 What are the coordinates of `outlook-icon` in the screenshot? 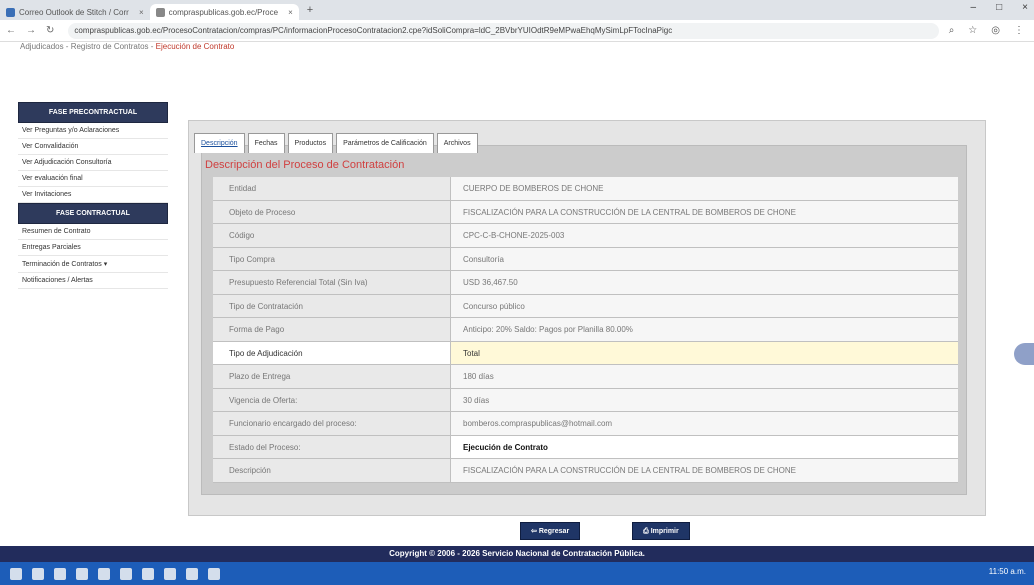 It's located at (10, 12).